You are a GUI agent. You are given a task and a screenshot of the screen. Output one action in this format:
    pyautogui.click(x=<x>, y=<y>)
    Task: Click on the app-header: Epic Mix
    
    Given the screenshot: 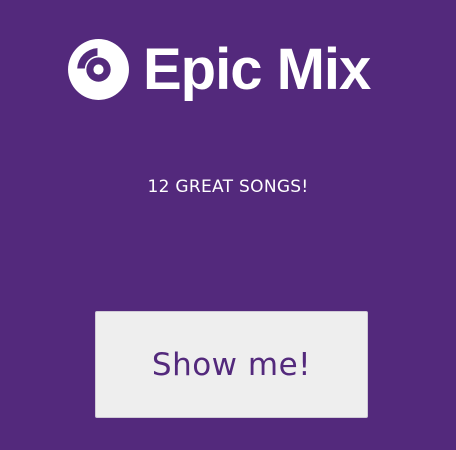 What is the action you would take?
    pyautogui.click(x=218, y=69)
    